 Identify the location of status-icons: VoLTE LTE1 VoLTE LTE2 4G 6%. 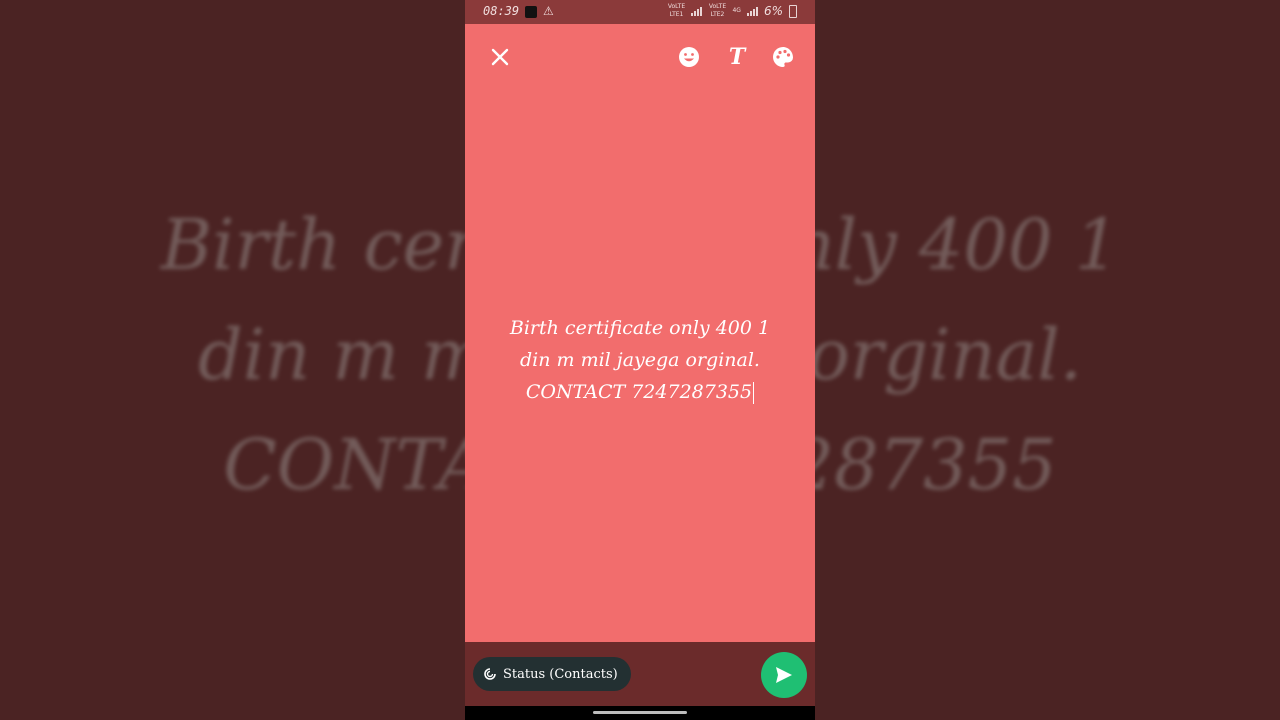
(732, 11).